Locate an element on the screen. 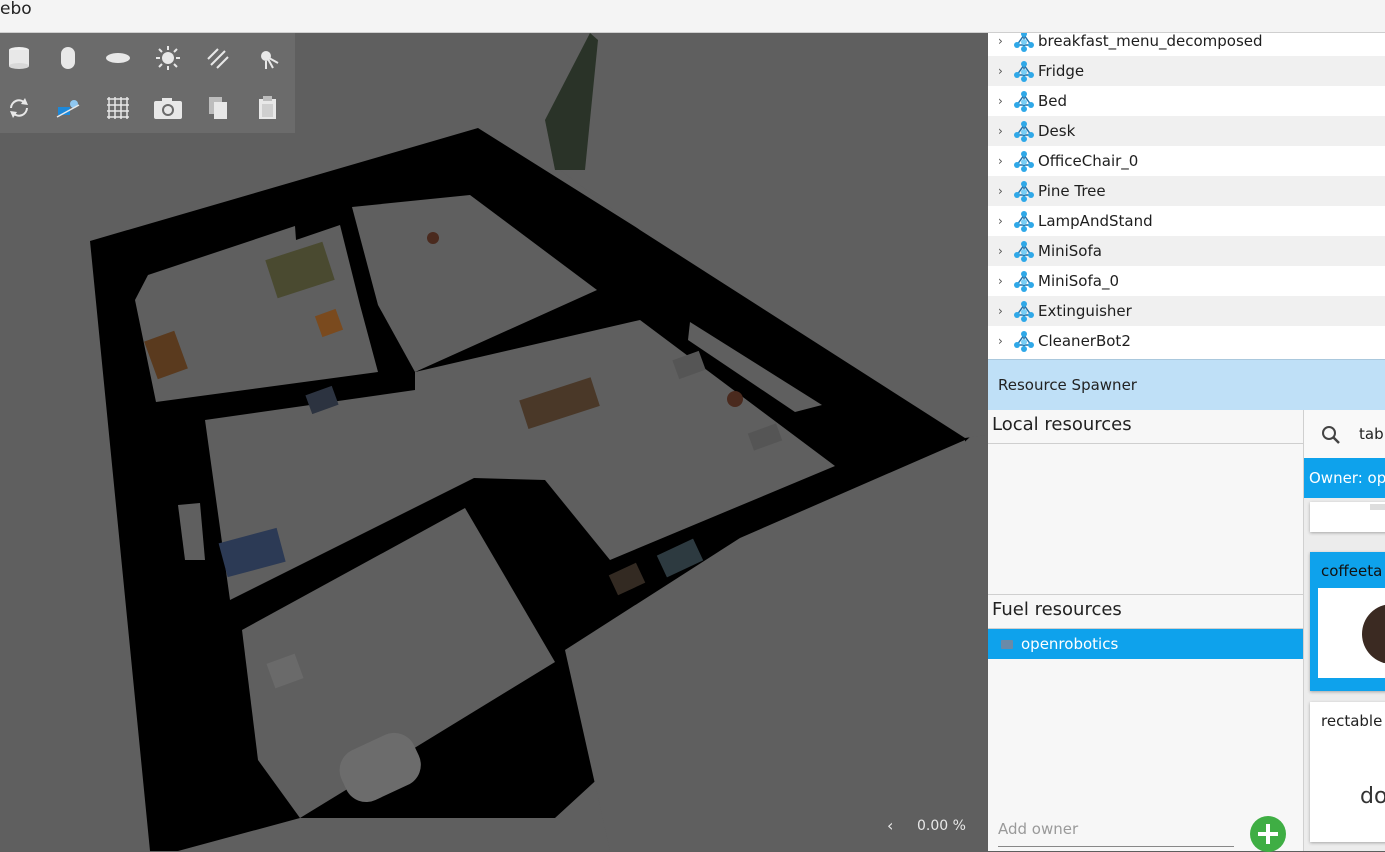 The image size is (1385, 852). copy-icon is located at coordinates (218, 108).